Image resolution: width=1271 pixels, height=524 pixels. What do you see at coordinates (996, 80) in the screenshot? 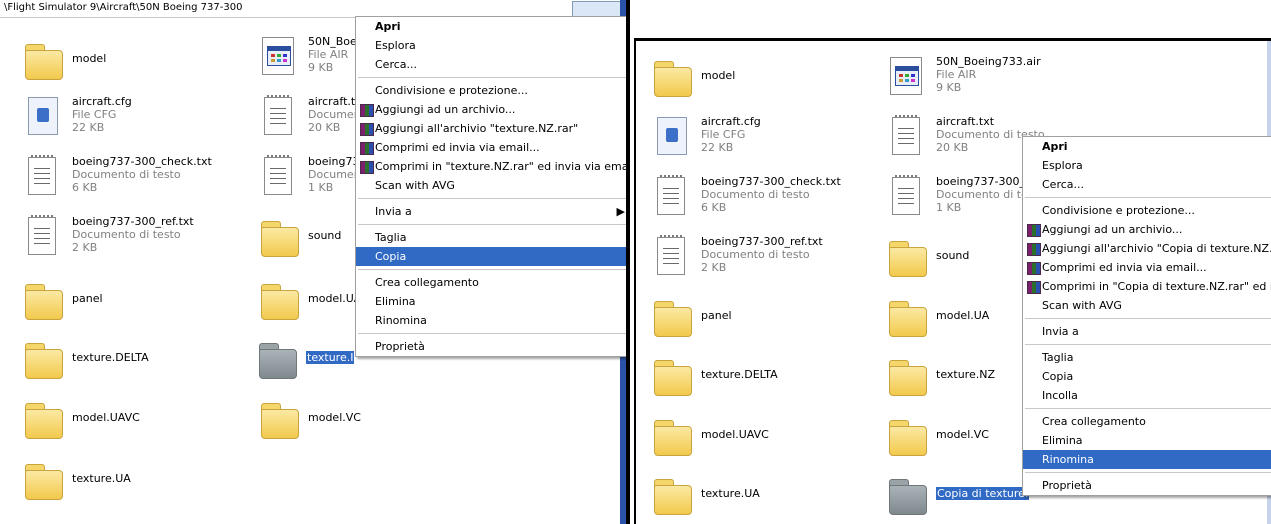
I see `file-item: 50N_Boeing733.air File AIR 9 KB` at bounding box center [996, 80].